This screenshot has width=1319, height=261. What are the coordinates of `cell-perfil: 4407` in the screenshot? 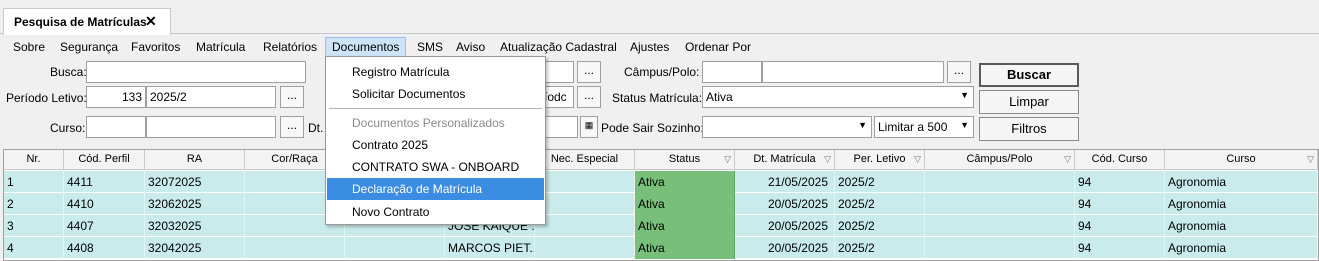 It's located at (104, 226).